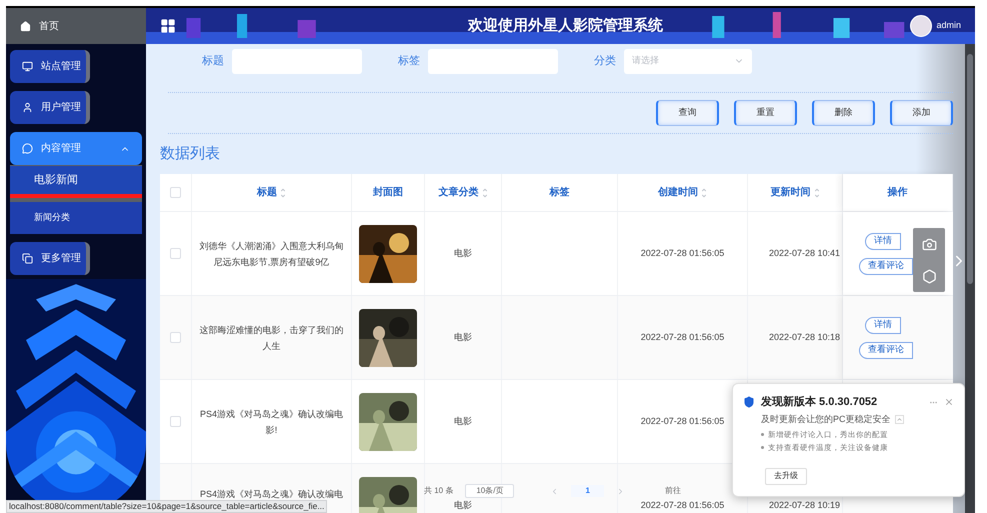 The height and width of the screenshot is (513, 987). Describe the element at coordinates (795, 192) in the screenshot. I see `column-header: 更新时间` at that location.